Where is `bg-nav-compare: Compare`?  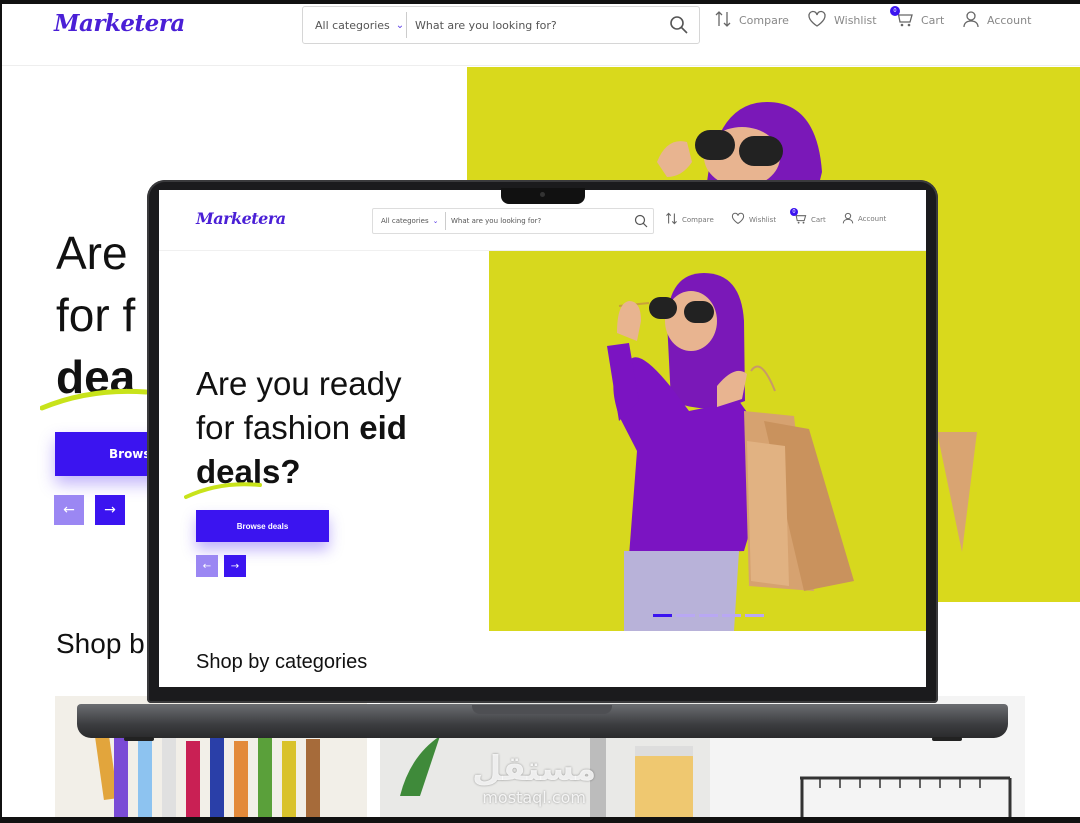 bg-nav-compare: Compare is located at coordinates (751, 20).